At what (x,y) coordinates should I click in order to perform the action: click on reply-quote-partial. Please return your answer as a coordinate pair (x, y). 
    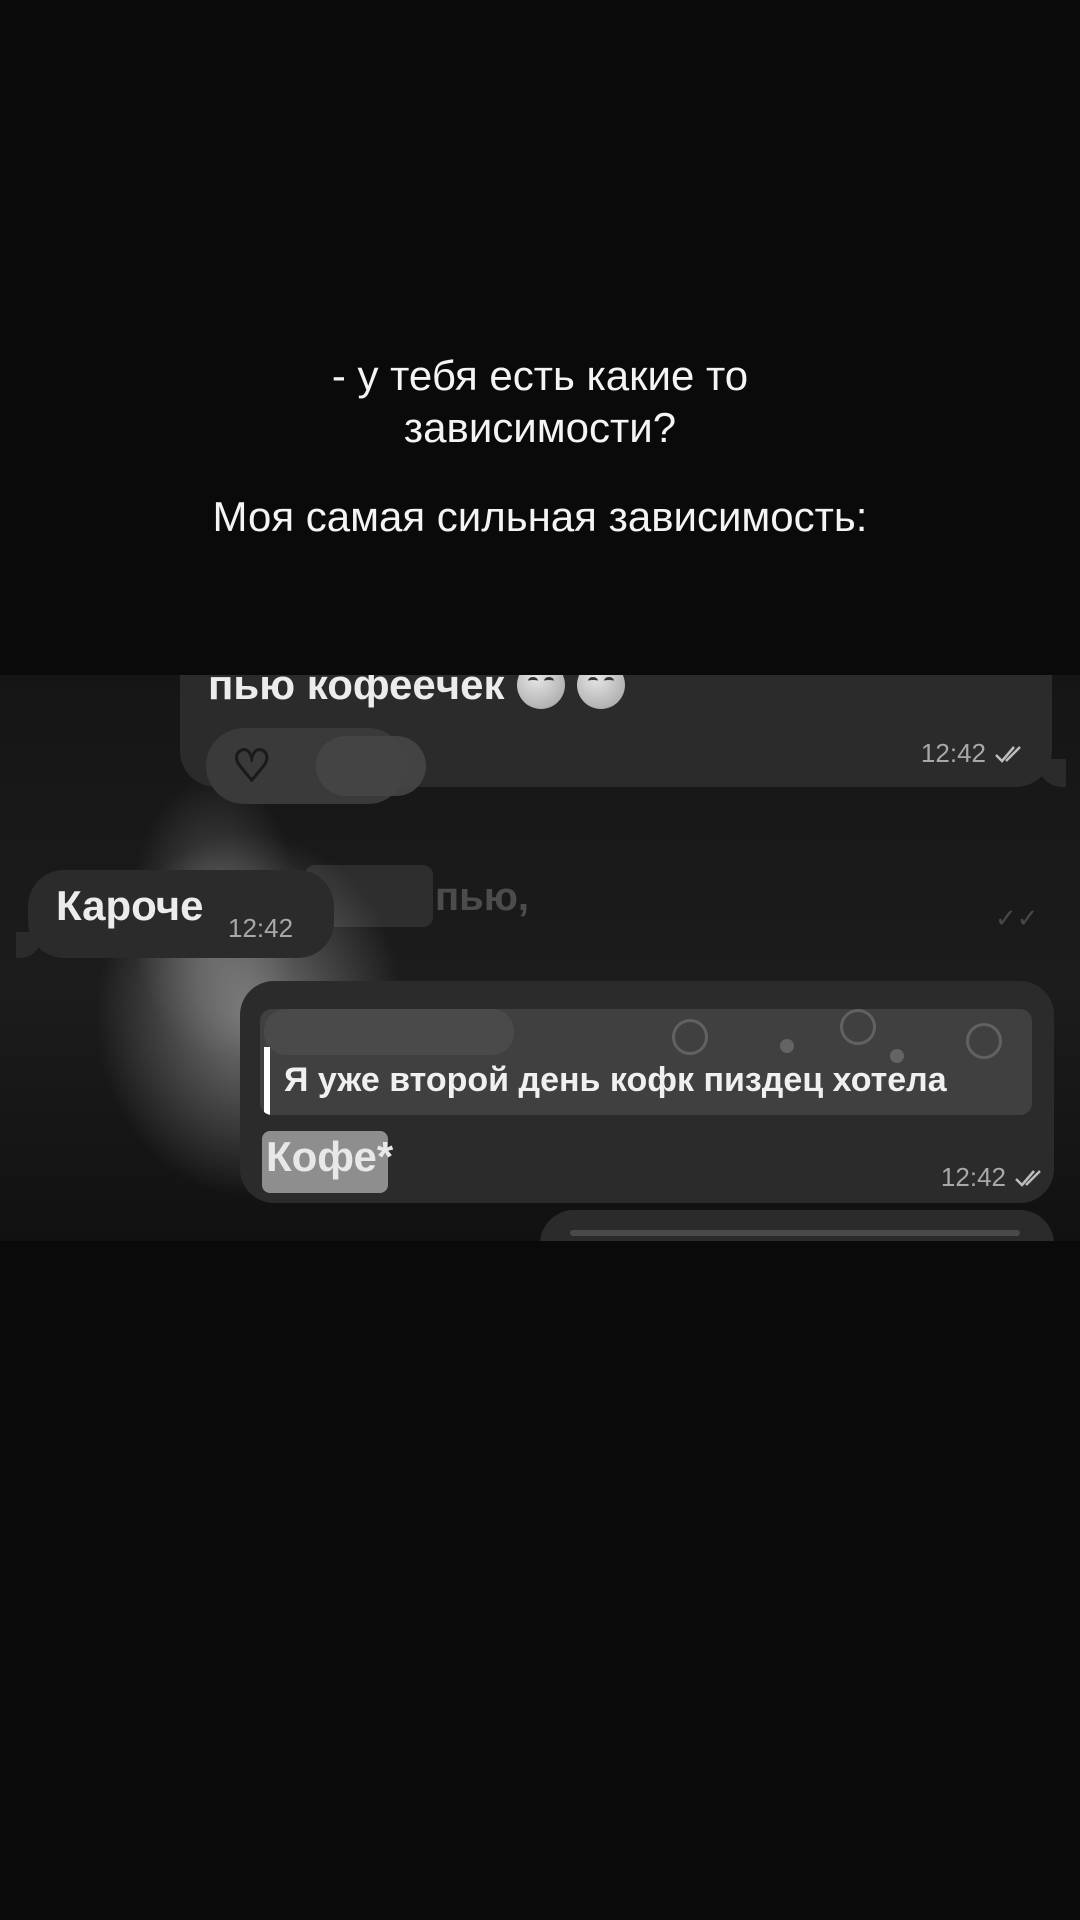
    Looking at the image, I should click on (795, 1233).